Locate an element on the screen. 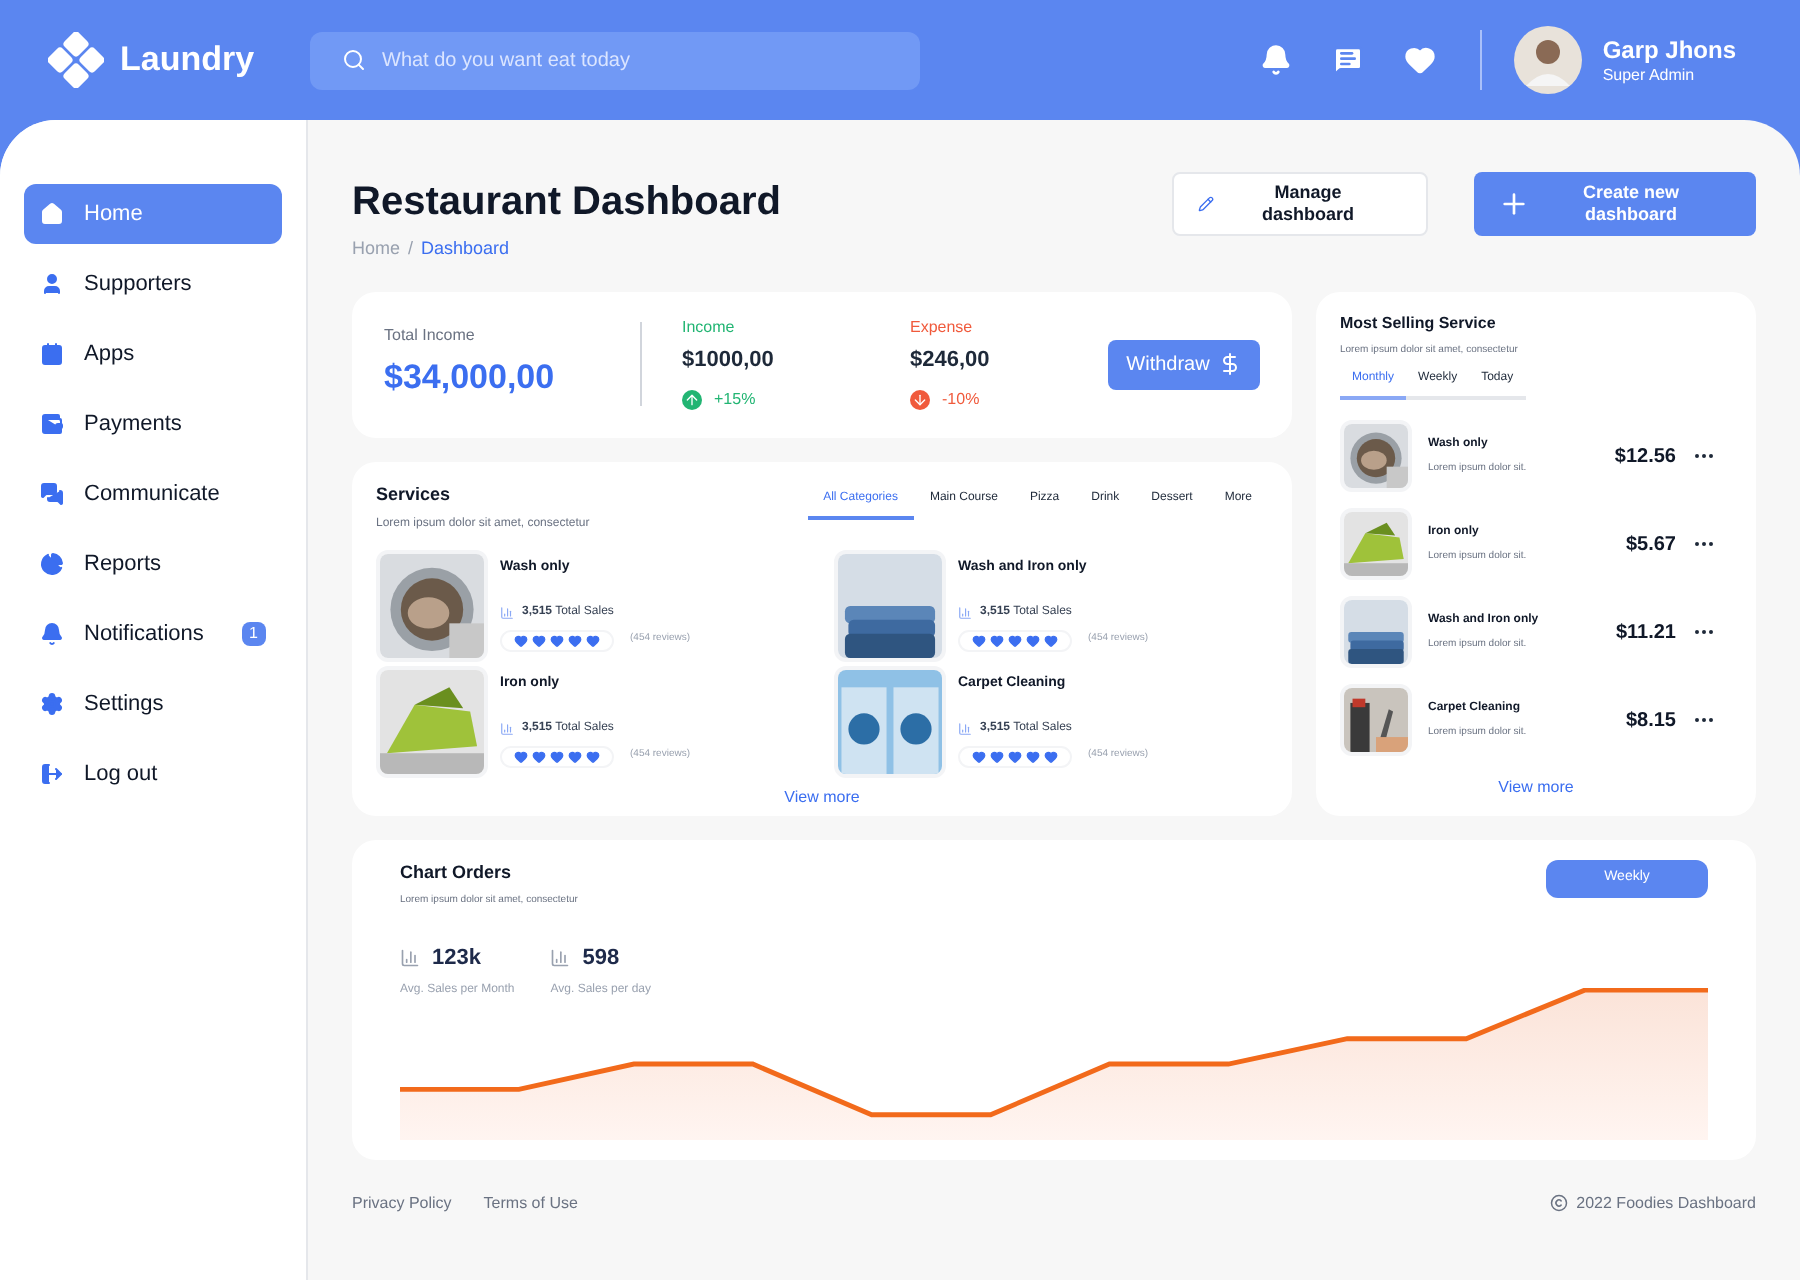 This screenshot has width=1800, height=1280. heart-icon is located at coordinates (1420, 60).